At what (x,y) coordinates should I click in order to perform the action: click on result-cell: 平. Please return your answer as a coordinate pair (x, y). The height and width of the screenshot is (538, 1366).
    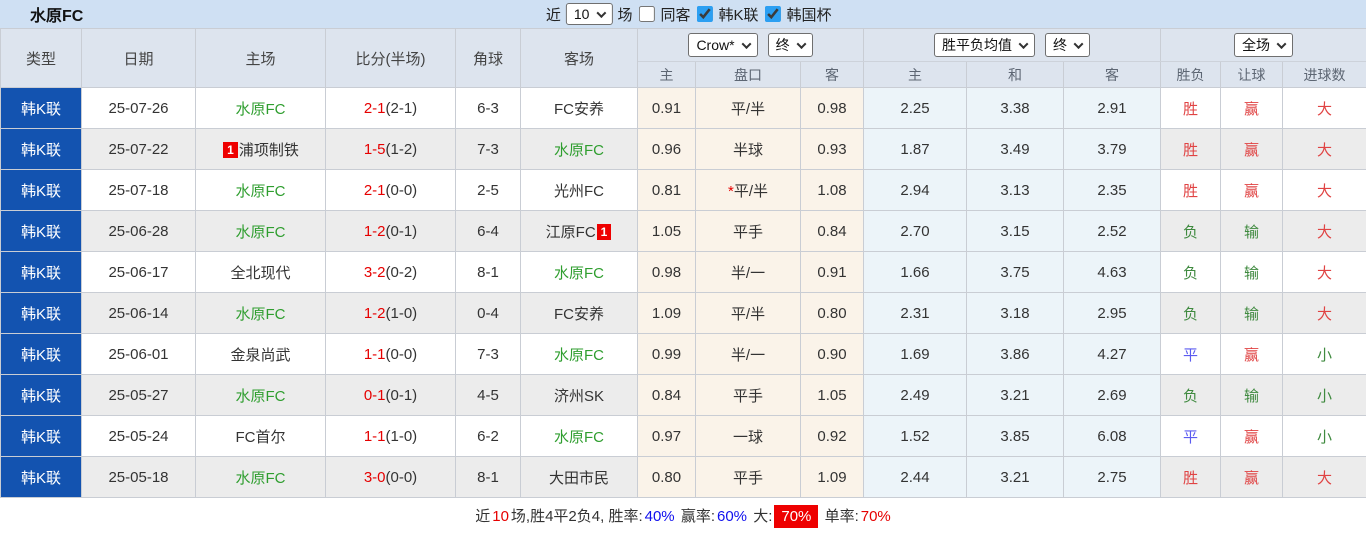
    Looking at the image, I should click on (1191, 354).